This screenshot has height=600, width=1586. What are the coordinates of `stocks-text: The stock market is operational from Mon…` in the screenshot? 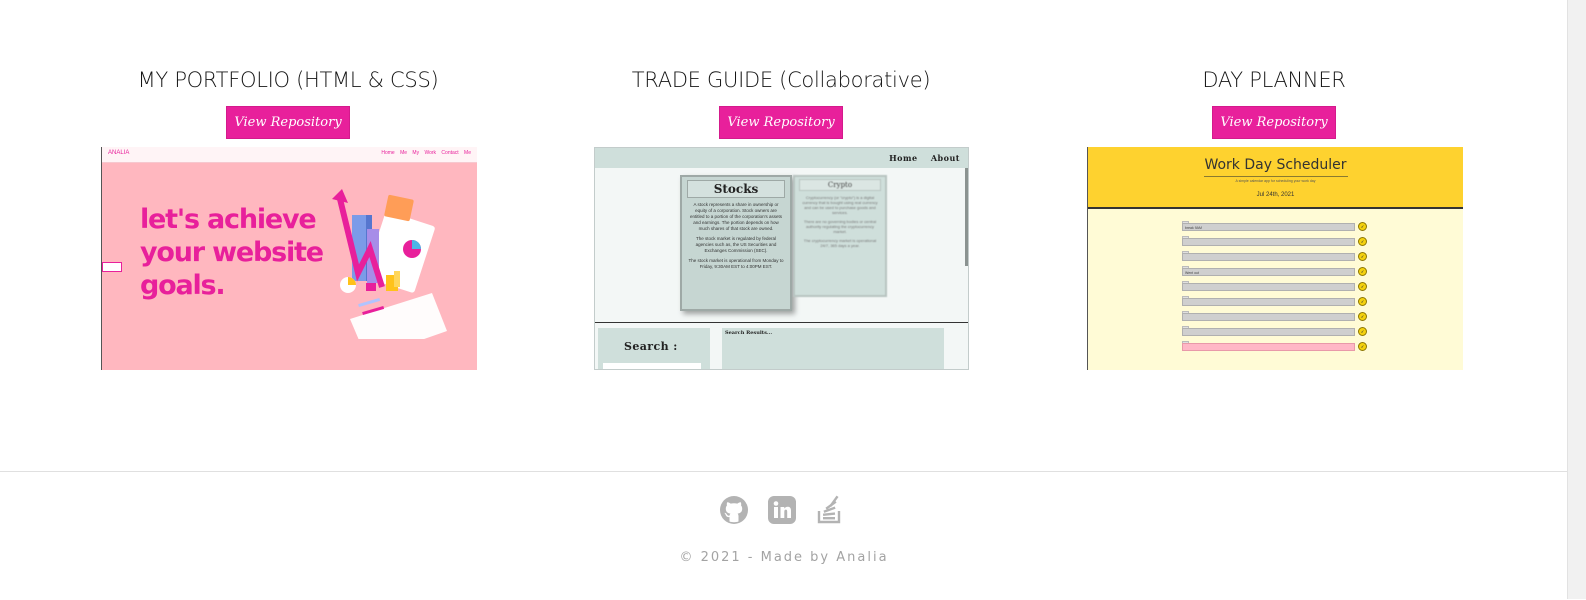 It's located at (736, 263).